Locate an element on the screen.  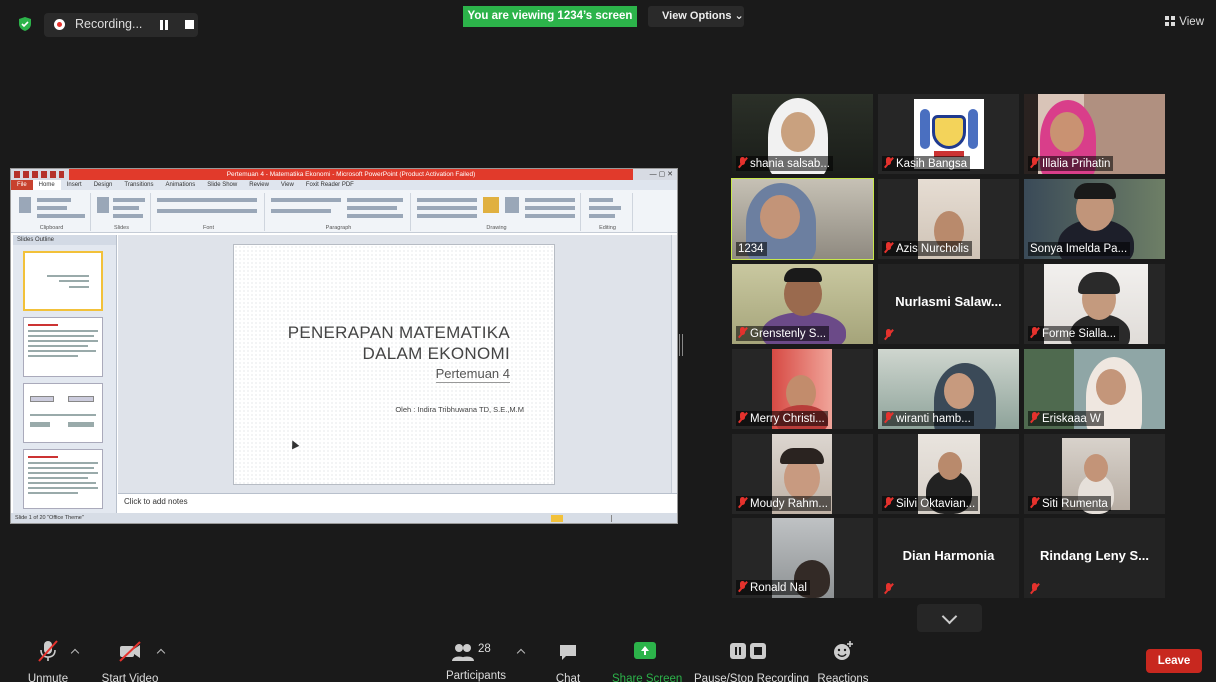
video-tile: Dian Harmonia is located at coordinates (948, 558).